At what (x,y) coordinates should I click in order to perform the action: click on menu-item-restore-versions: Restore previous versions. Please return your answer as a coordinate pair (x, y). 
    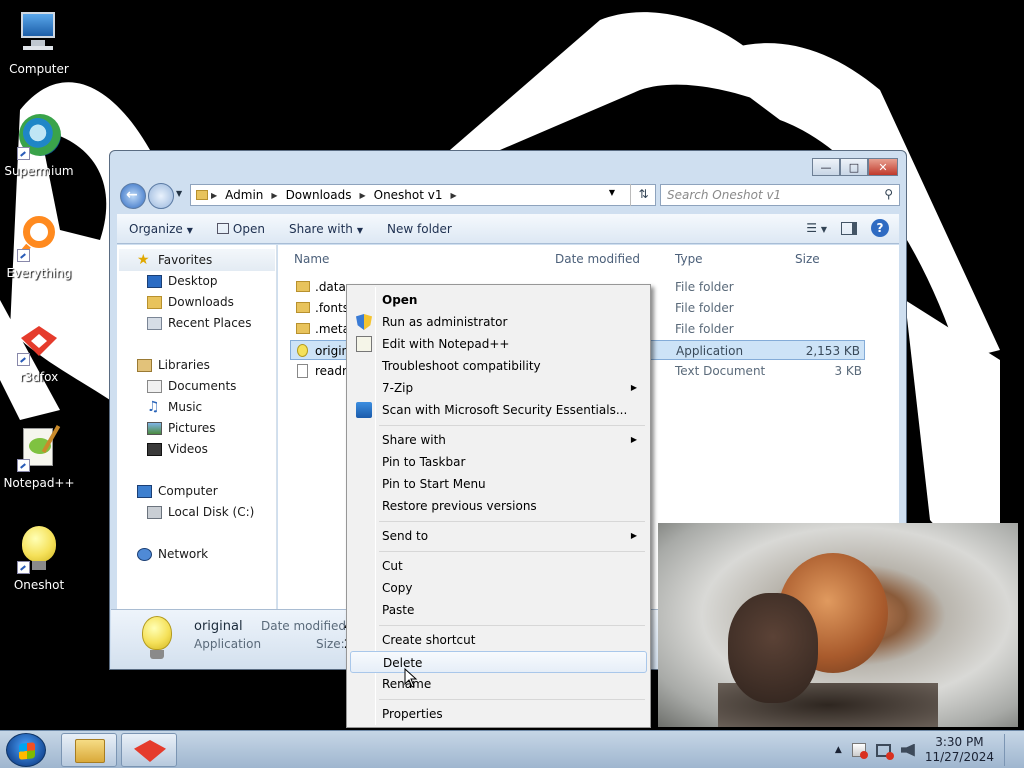
    Looking at the image, I should click on (498, 506).